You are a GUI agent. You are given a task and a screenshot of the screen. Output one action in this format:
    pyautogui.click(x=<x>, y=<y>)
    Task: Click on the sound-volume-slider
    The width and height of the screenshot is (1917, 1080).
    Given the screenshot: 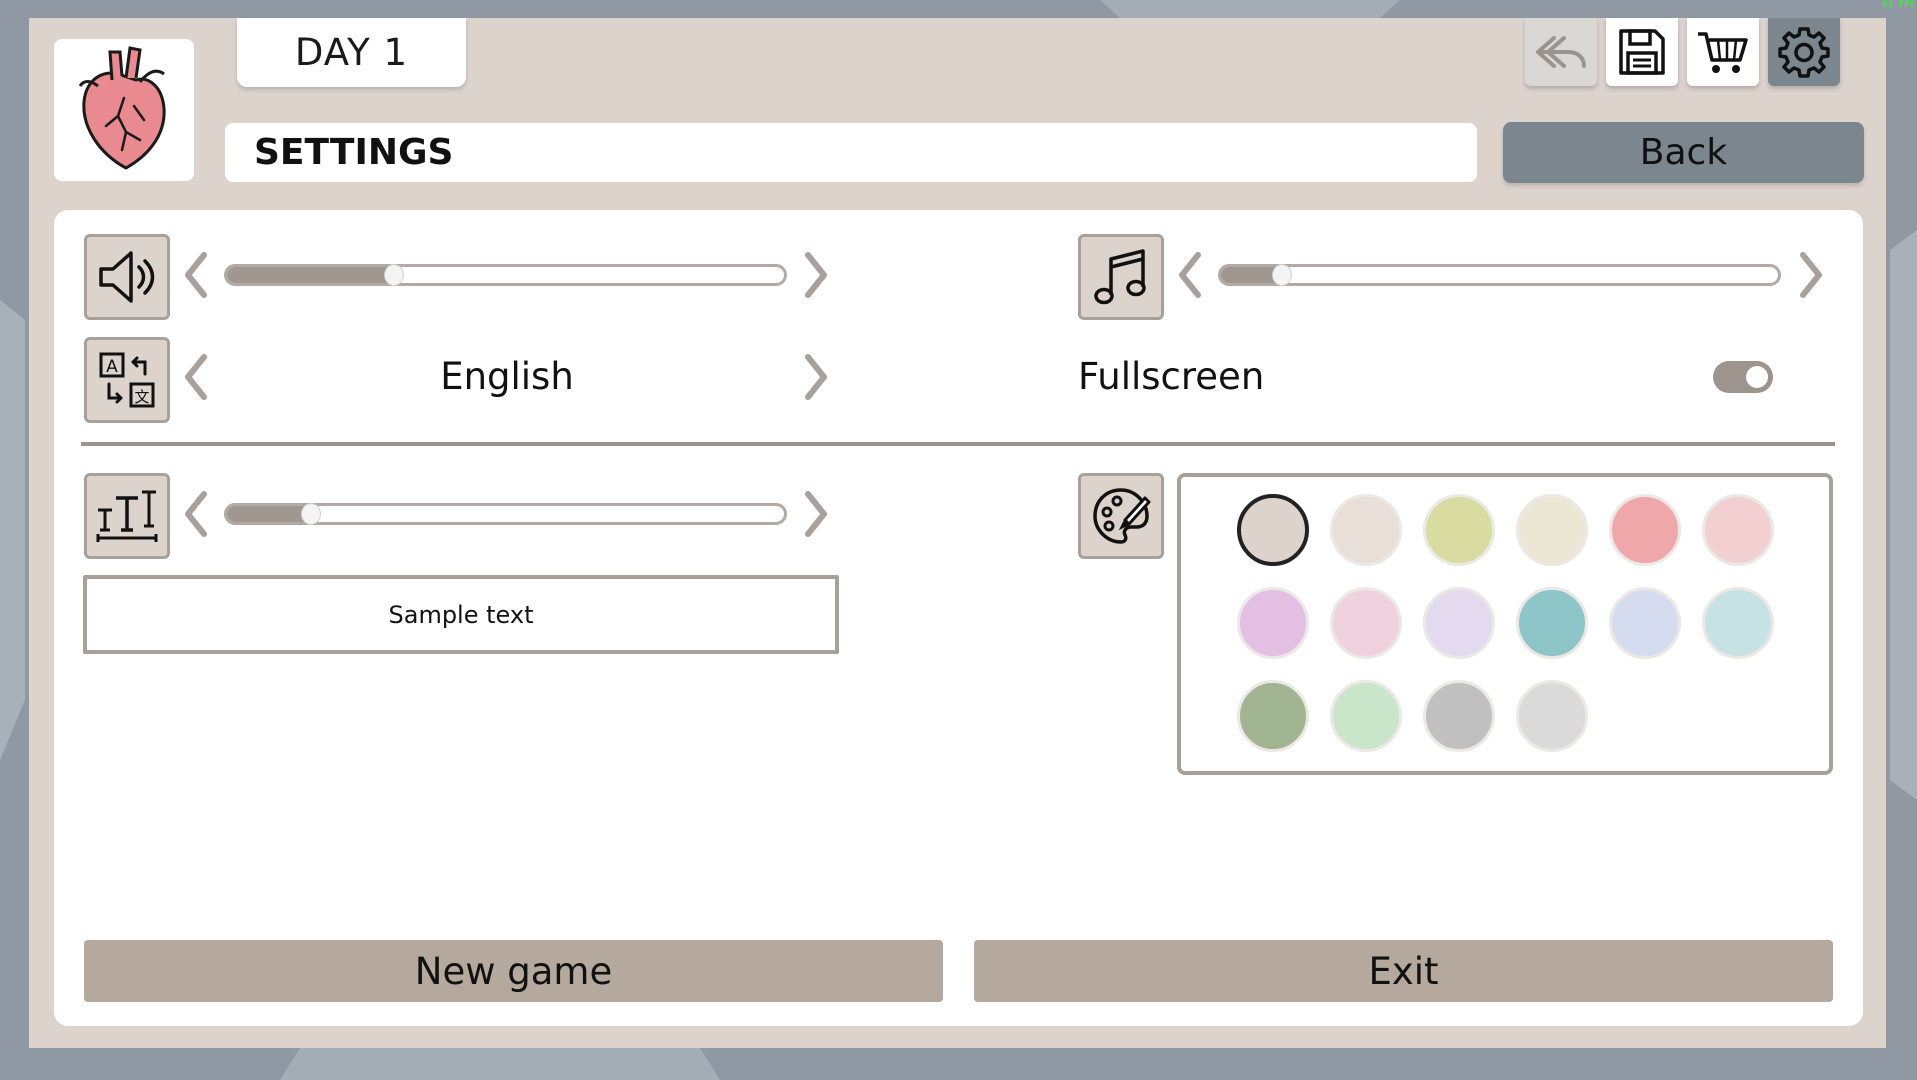 What is the action you would take?
    pyautogui.click(x=505, y=275)
    